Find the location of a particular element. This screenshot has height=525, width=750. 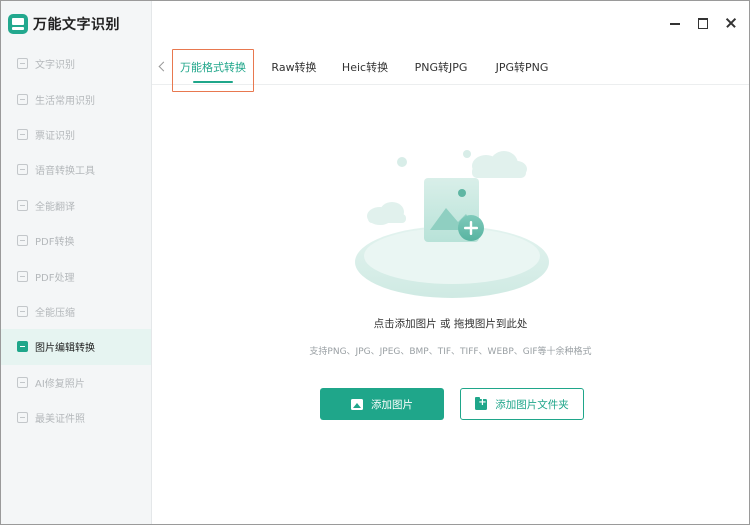

sidebar-item-compress: 全能压缩 is located at coordinates (76, 311).